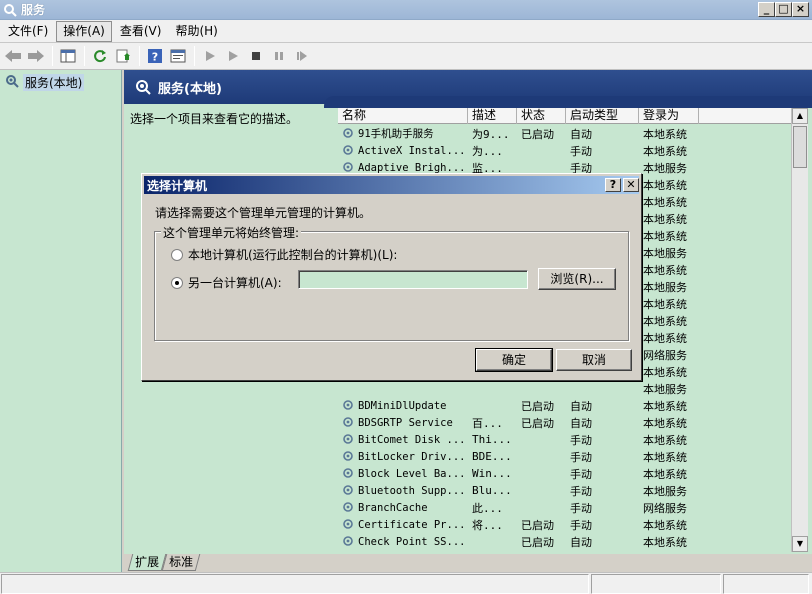 The height and width of the screenshot is (594, 812). Describe the element at coordinates (568, 422) in the screenshot. I see `table-row: BDSGRTP Service 百... 已启动 自动 本地系统` at that location.